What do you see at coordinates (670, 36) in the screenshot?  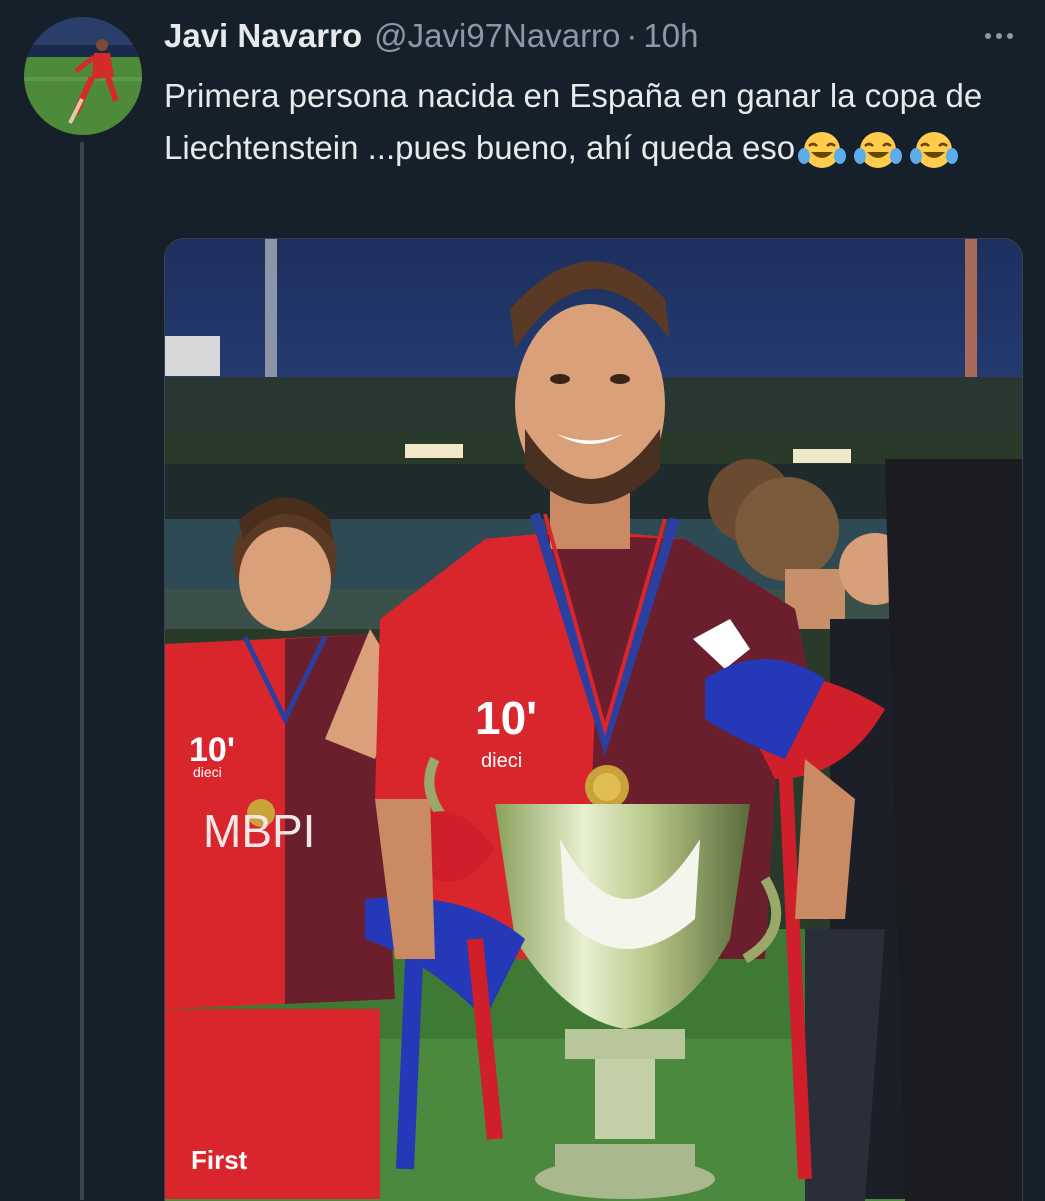 I see `timestamp: 10h` at bounding box center [670, 36].